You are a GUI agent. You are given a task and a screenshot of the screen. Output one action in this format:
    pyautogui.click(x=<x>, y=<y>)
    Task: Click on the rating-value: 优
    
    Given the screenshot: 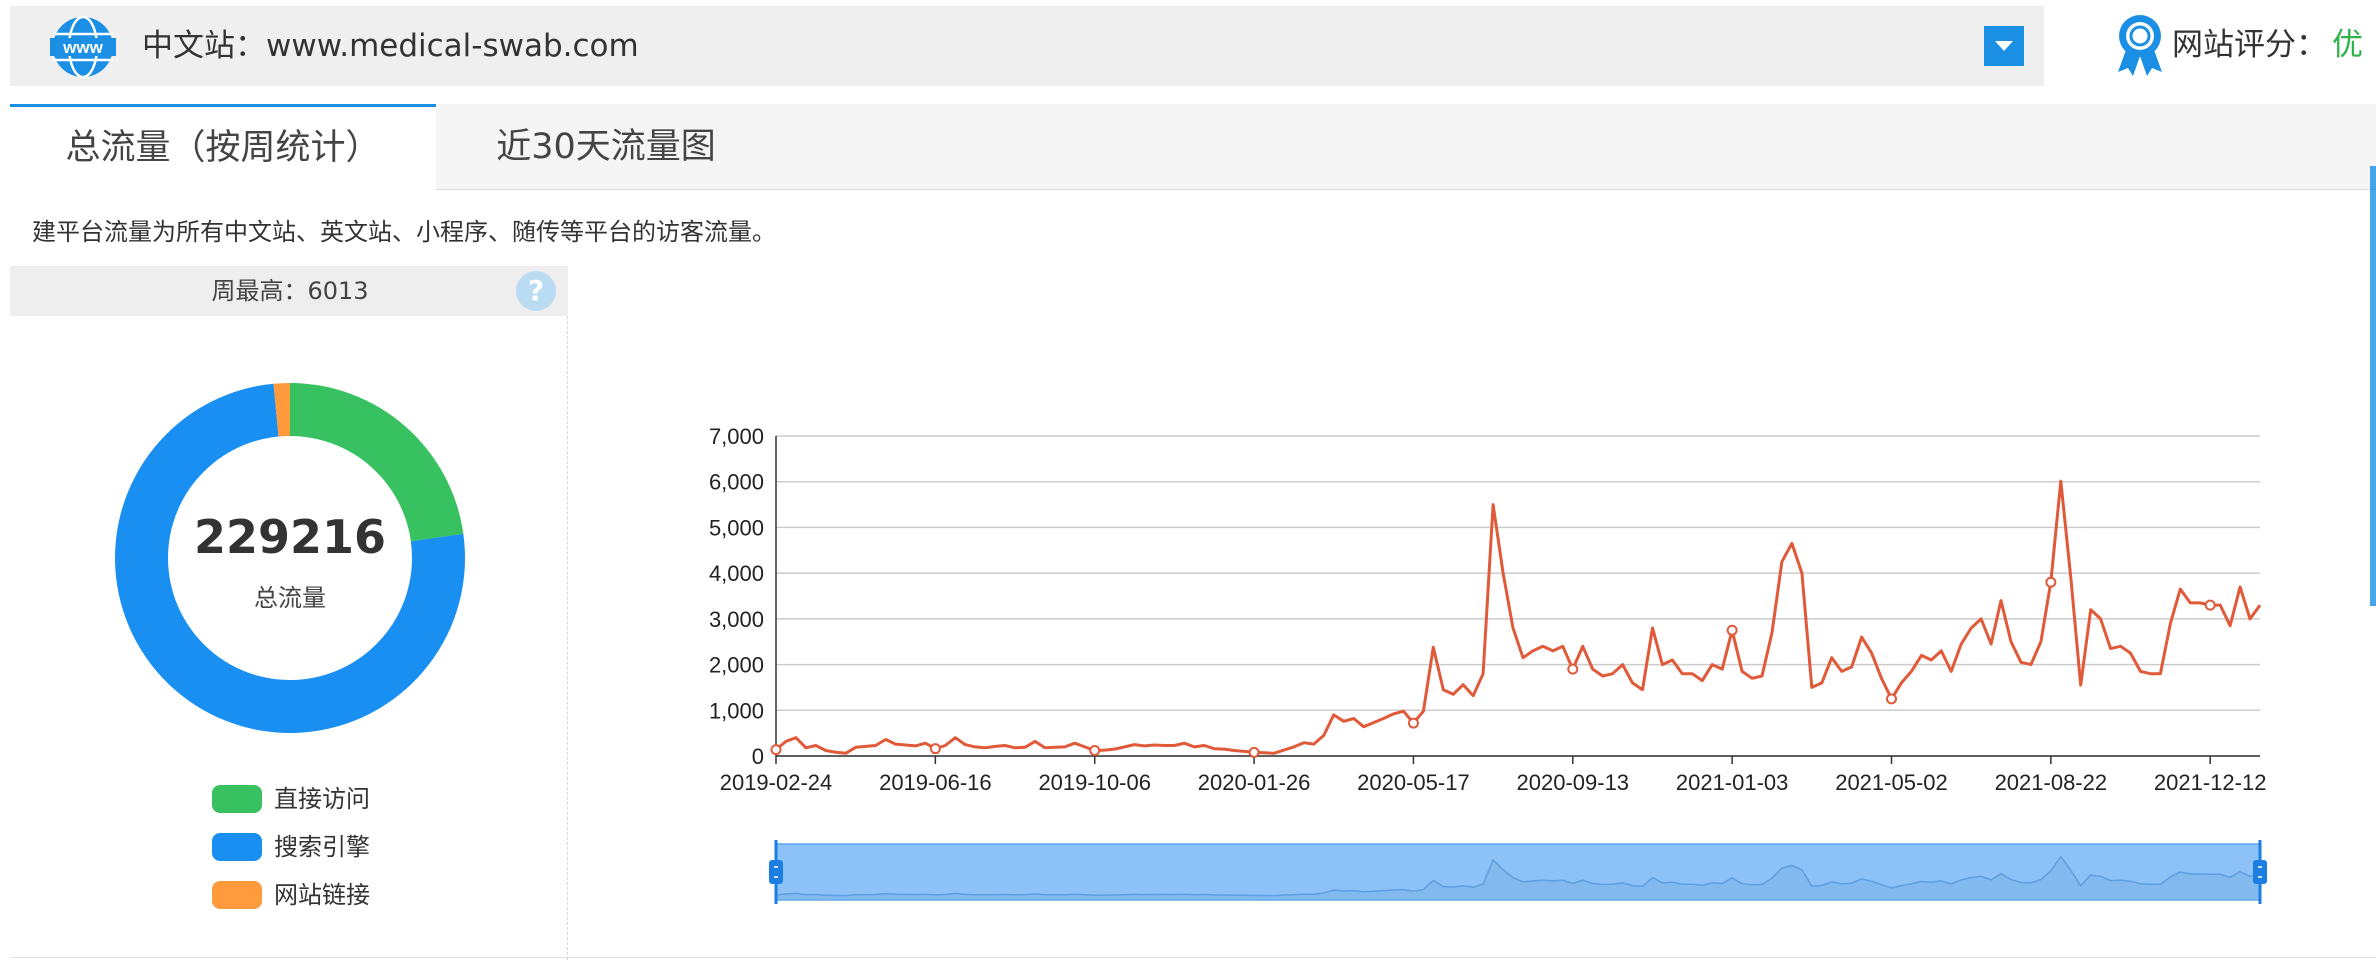 What is the action you would take?
    pyautogui.click(x=2347, y=45)
    